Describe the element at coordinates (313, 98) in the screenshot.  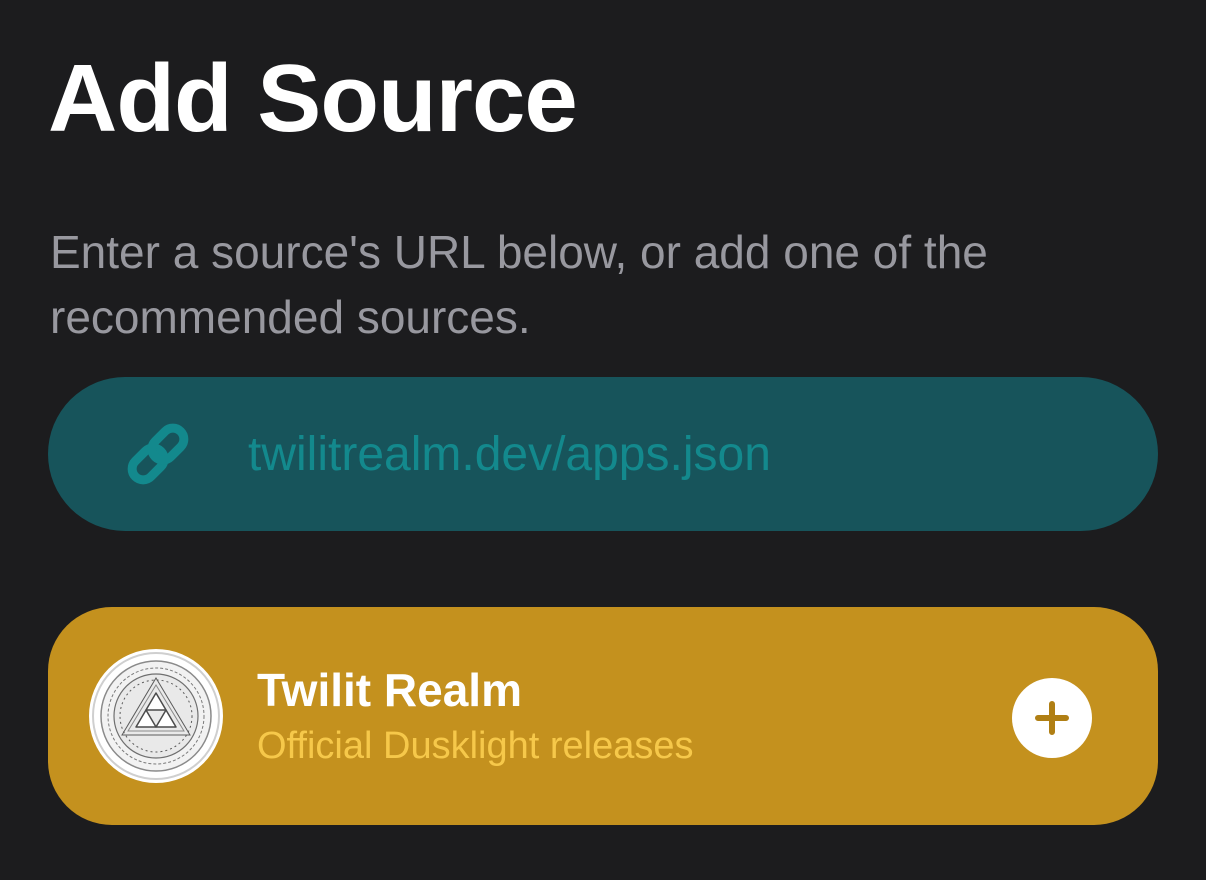
I see `page-title: Add Source` at that location.